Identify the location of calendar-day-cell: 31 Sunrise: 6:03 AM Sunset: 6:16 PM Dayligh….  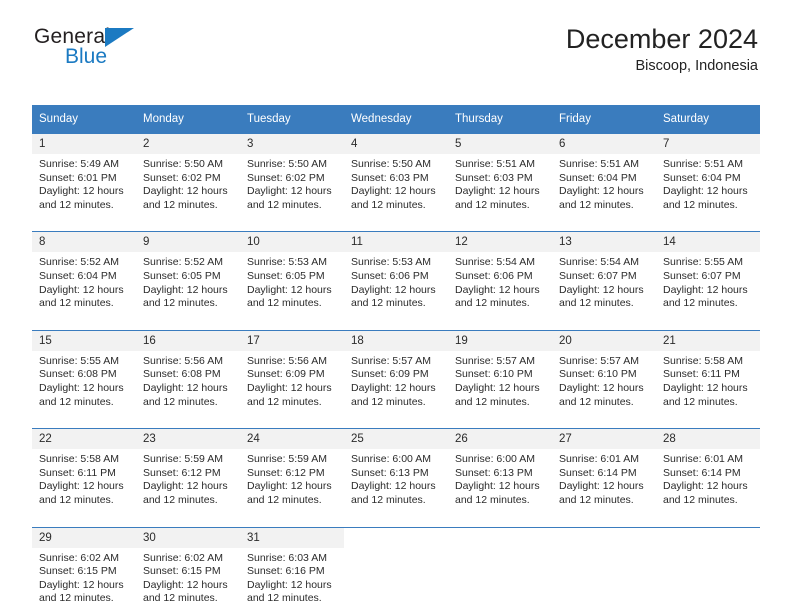
(292, 571).